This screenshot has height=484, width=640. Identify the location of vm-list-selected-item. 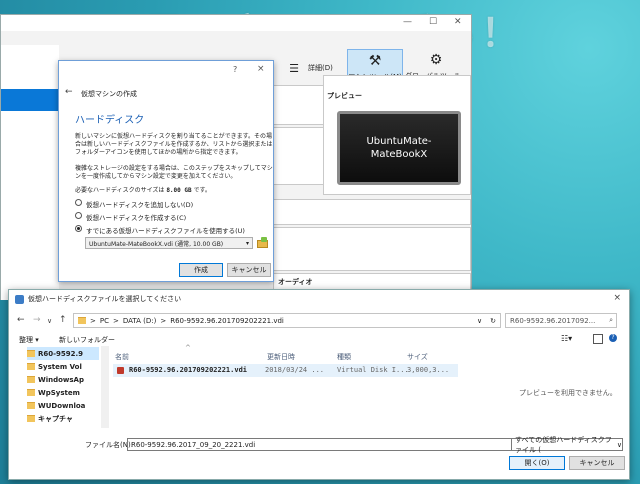
(30, 100).